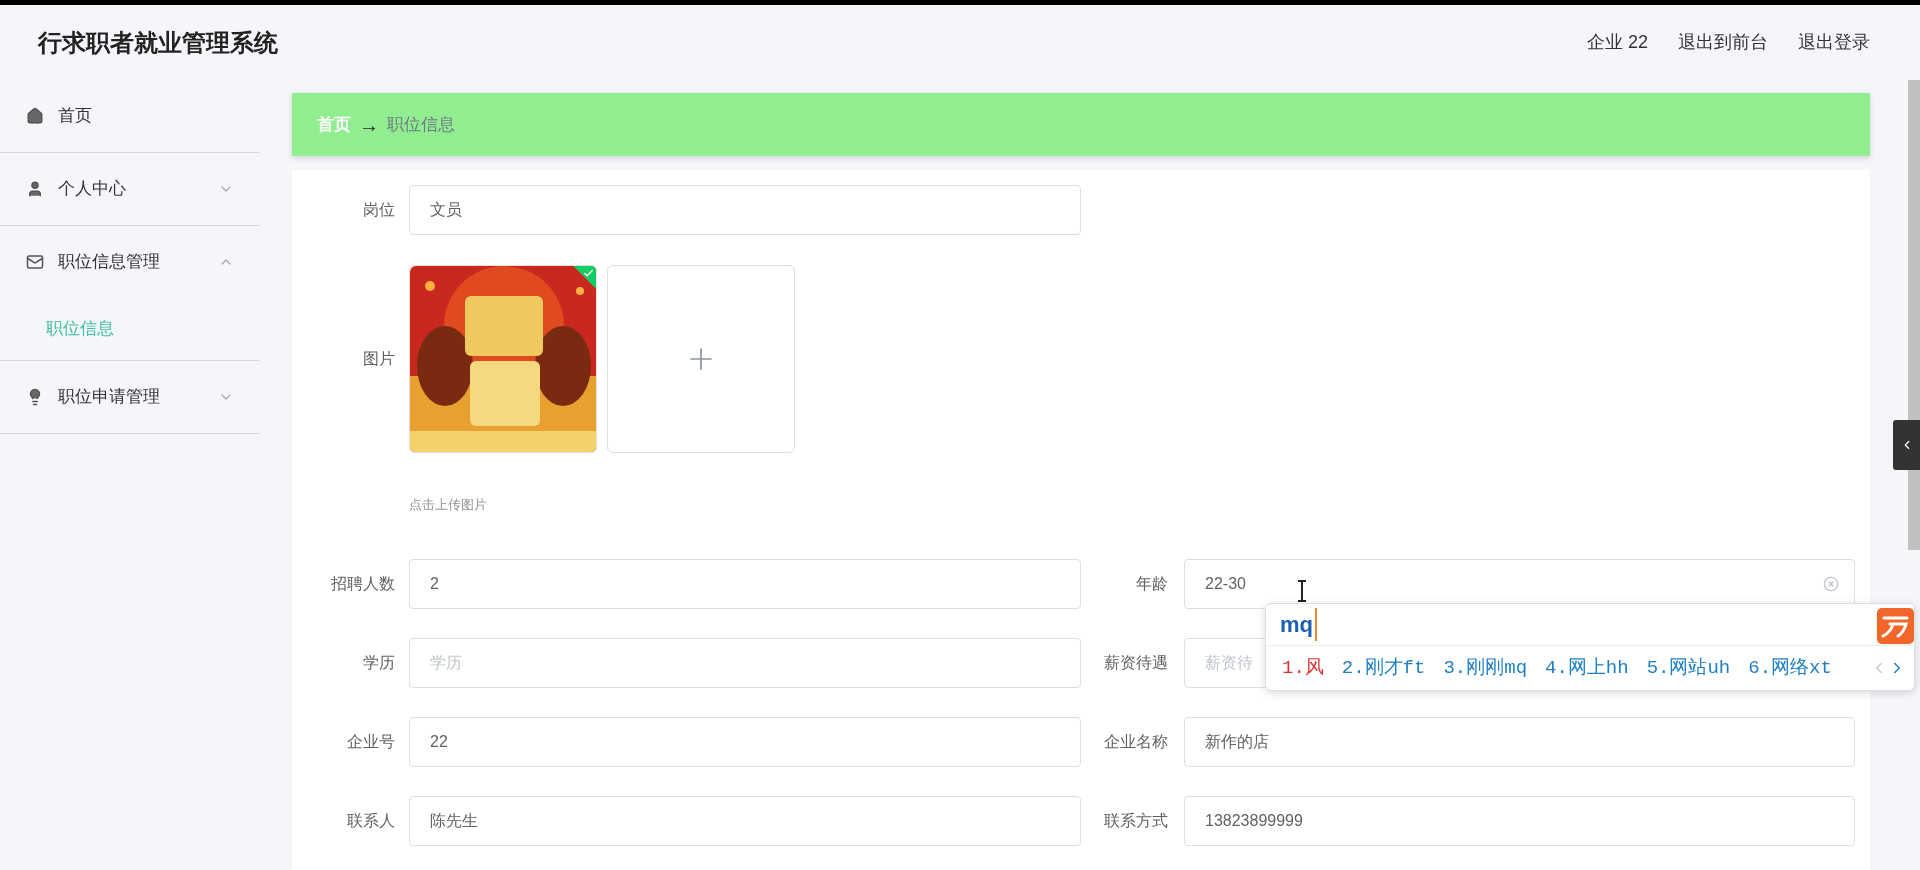 The height and width of the screenshot is (870, 1920). I want to click on field-label: 薪资待遇, so click(1136, 663).